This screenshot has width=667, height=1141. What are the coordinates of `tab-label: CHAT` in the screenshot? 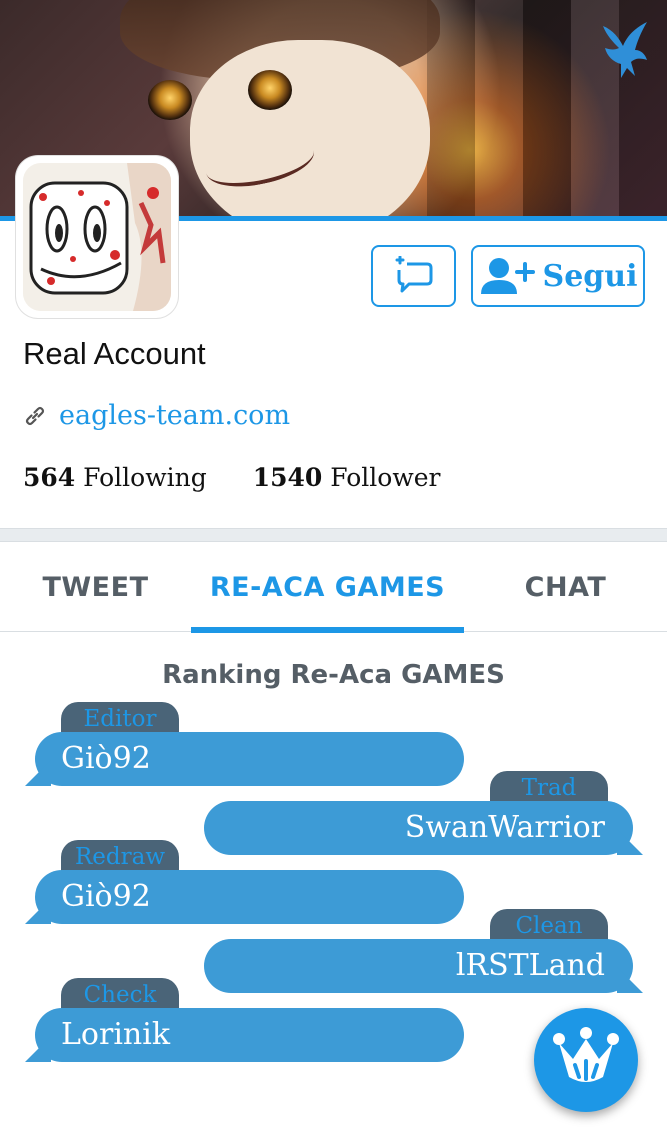 It's located at (565, 587).